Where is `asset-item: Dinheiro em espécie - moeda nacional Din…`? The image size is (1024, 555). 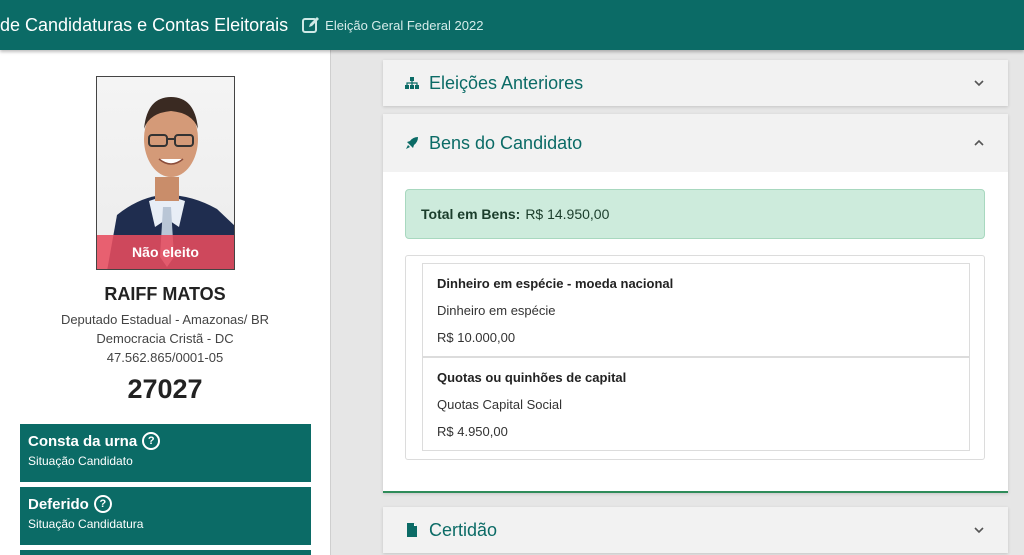
asset-item: Dinheiro em espécie - moeda nacional Din… is located at coordinates (696, 310).